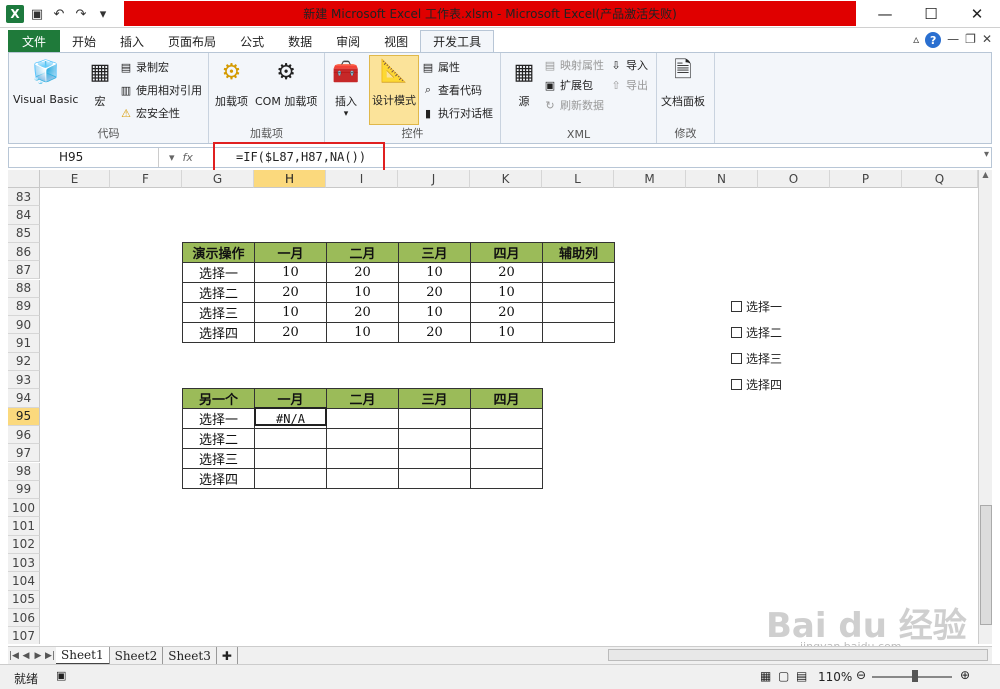 This screenshot has width=1000, height=689. I want to click on undo-icon: ↶, so click(59, 14).